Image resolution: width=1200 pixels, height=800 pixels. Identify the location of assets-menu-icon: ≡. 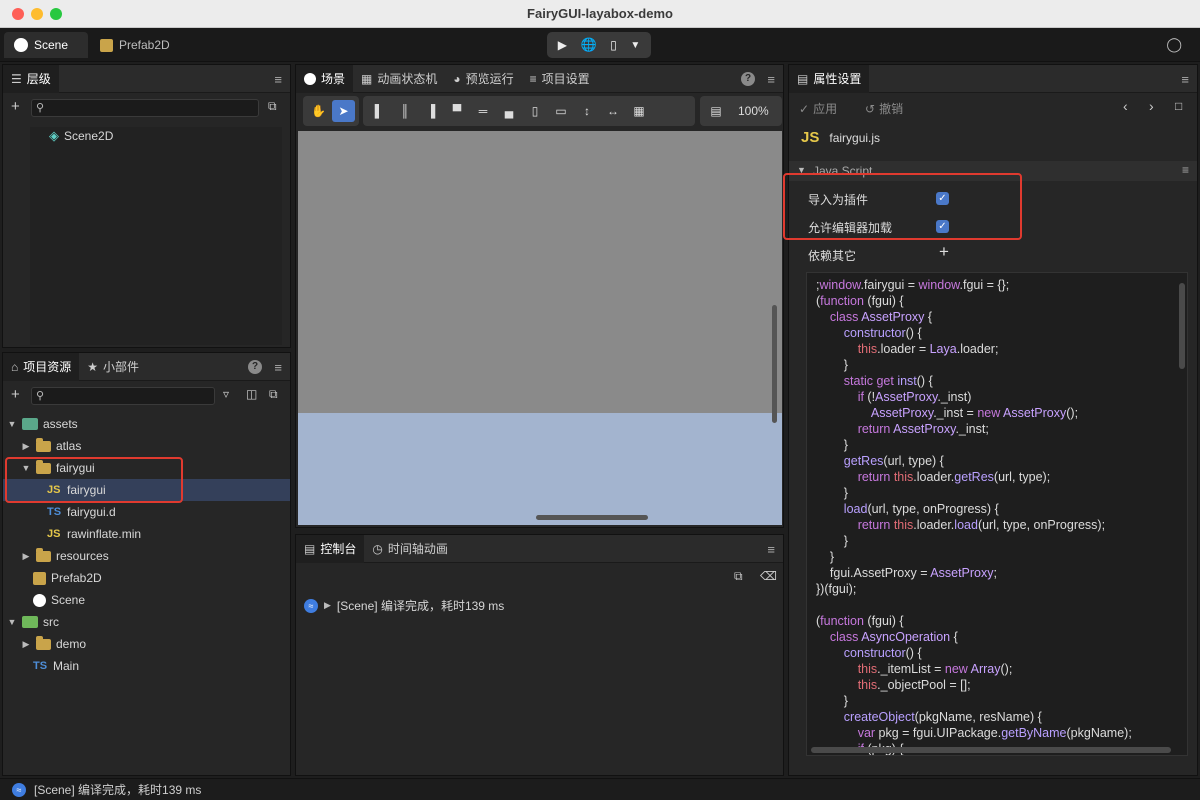
(278, 367).